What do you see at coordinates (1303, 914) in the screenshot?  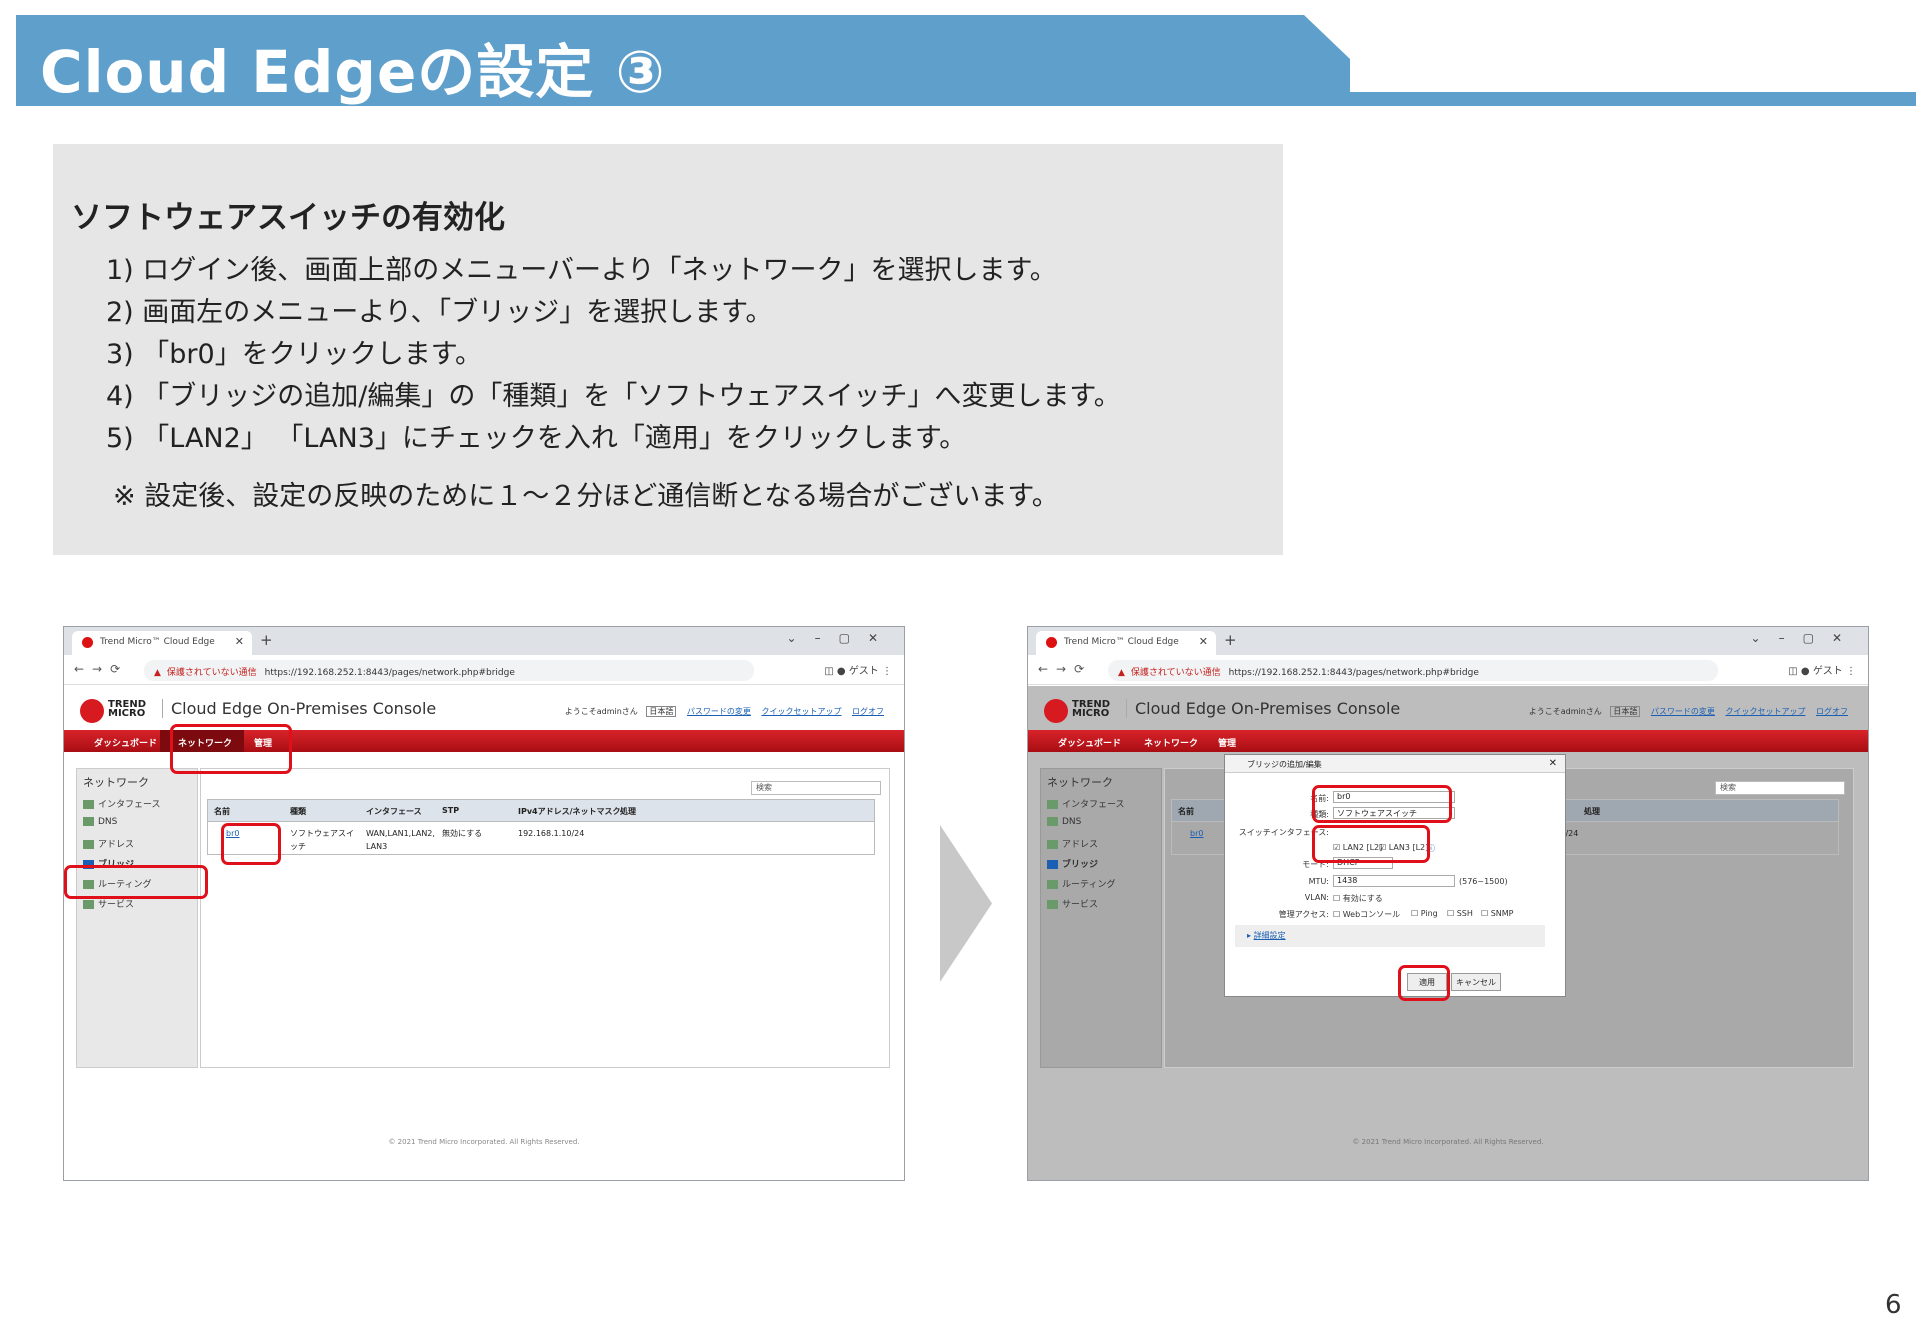 I see `access-label: 管理アクセス:` at bounding box center [1303, 914].